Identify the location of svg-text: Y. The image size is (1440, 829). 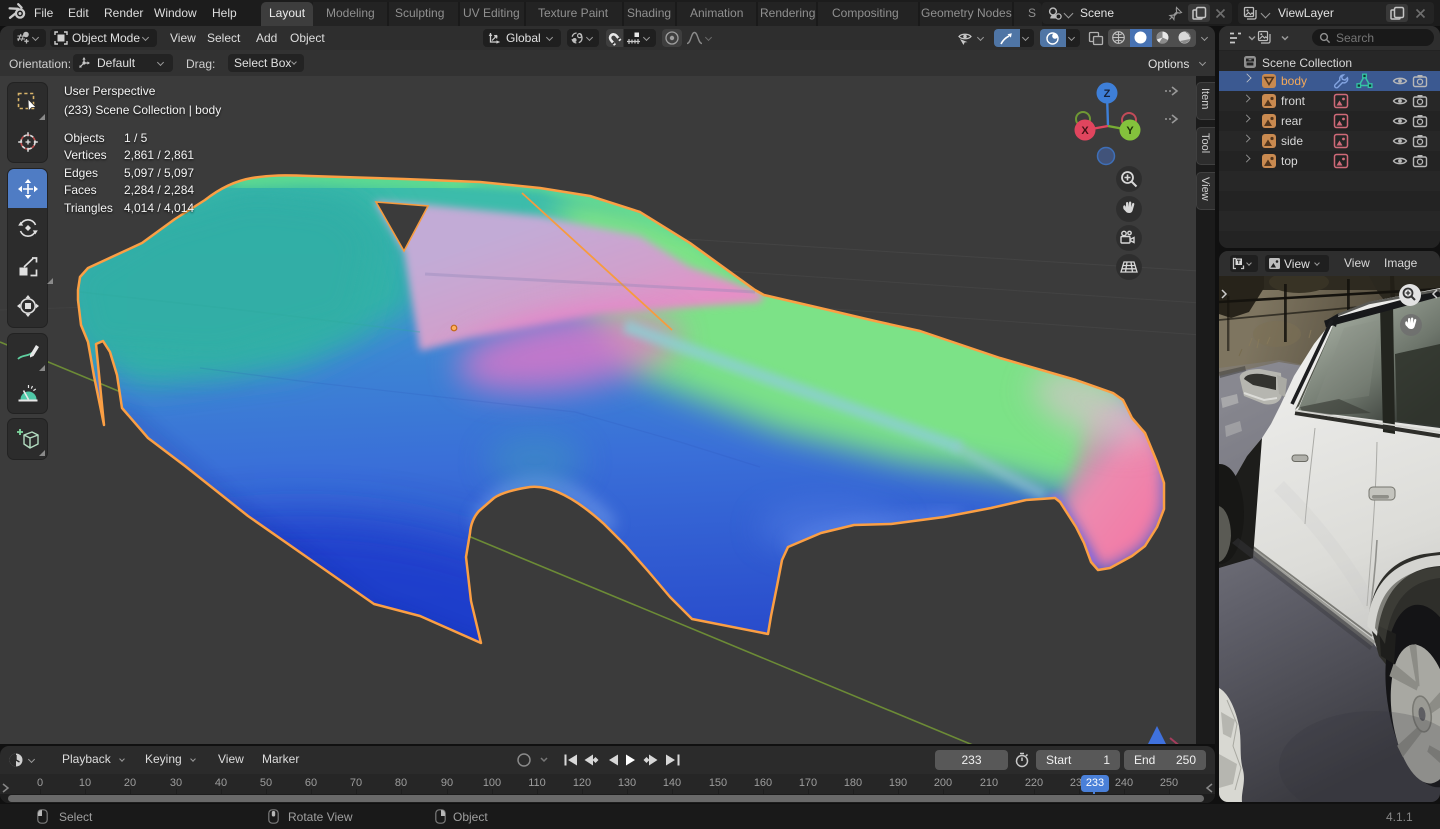
(1130, 131).